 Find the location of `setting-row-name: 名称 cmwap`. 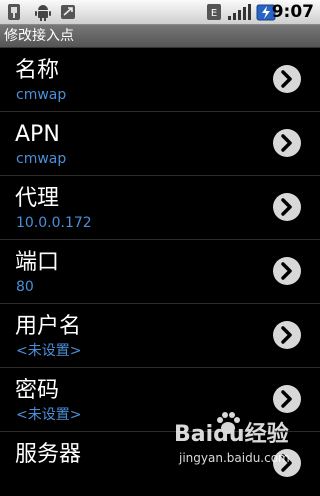

setting-row-name: 名称 cmwap is located at coordinates (160, 80).